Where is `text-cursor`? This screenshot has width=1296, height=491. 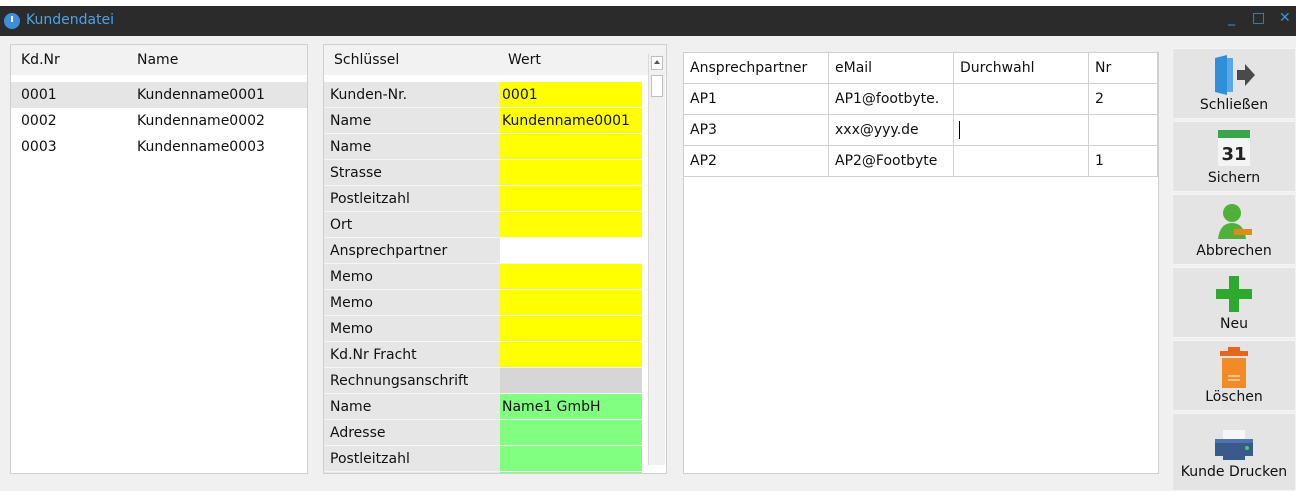
text-cursor is located at coordinates (959, 130).